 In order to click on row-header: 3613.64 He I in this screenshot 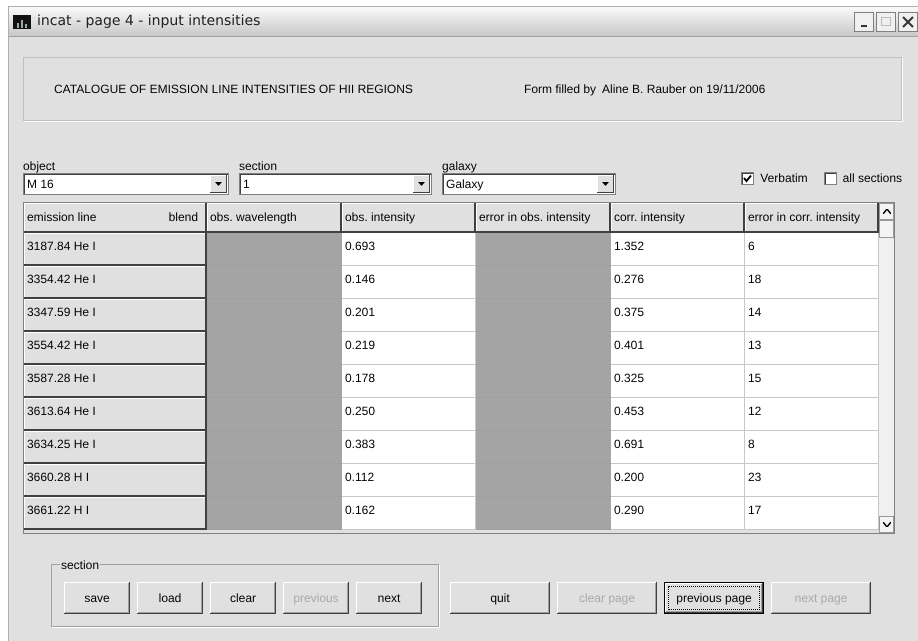, I will do `click(115, 414)`.